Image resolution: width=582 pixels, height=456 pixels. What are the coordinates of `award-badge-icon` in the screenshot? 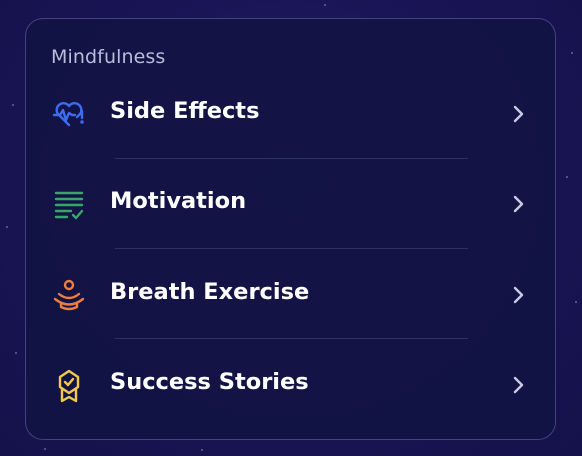 It's located at (69, 386).